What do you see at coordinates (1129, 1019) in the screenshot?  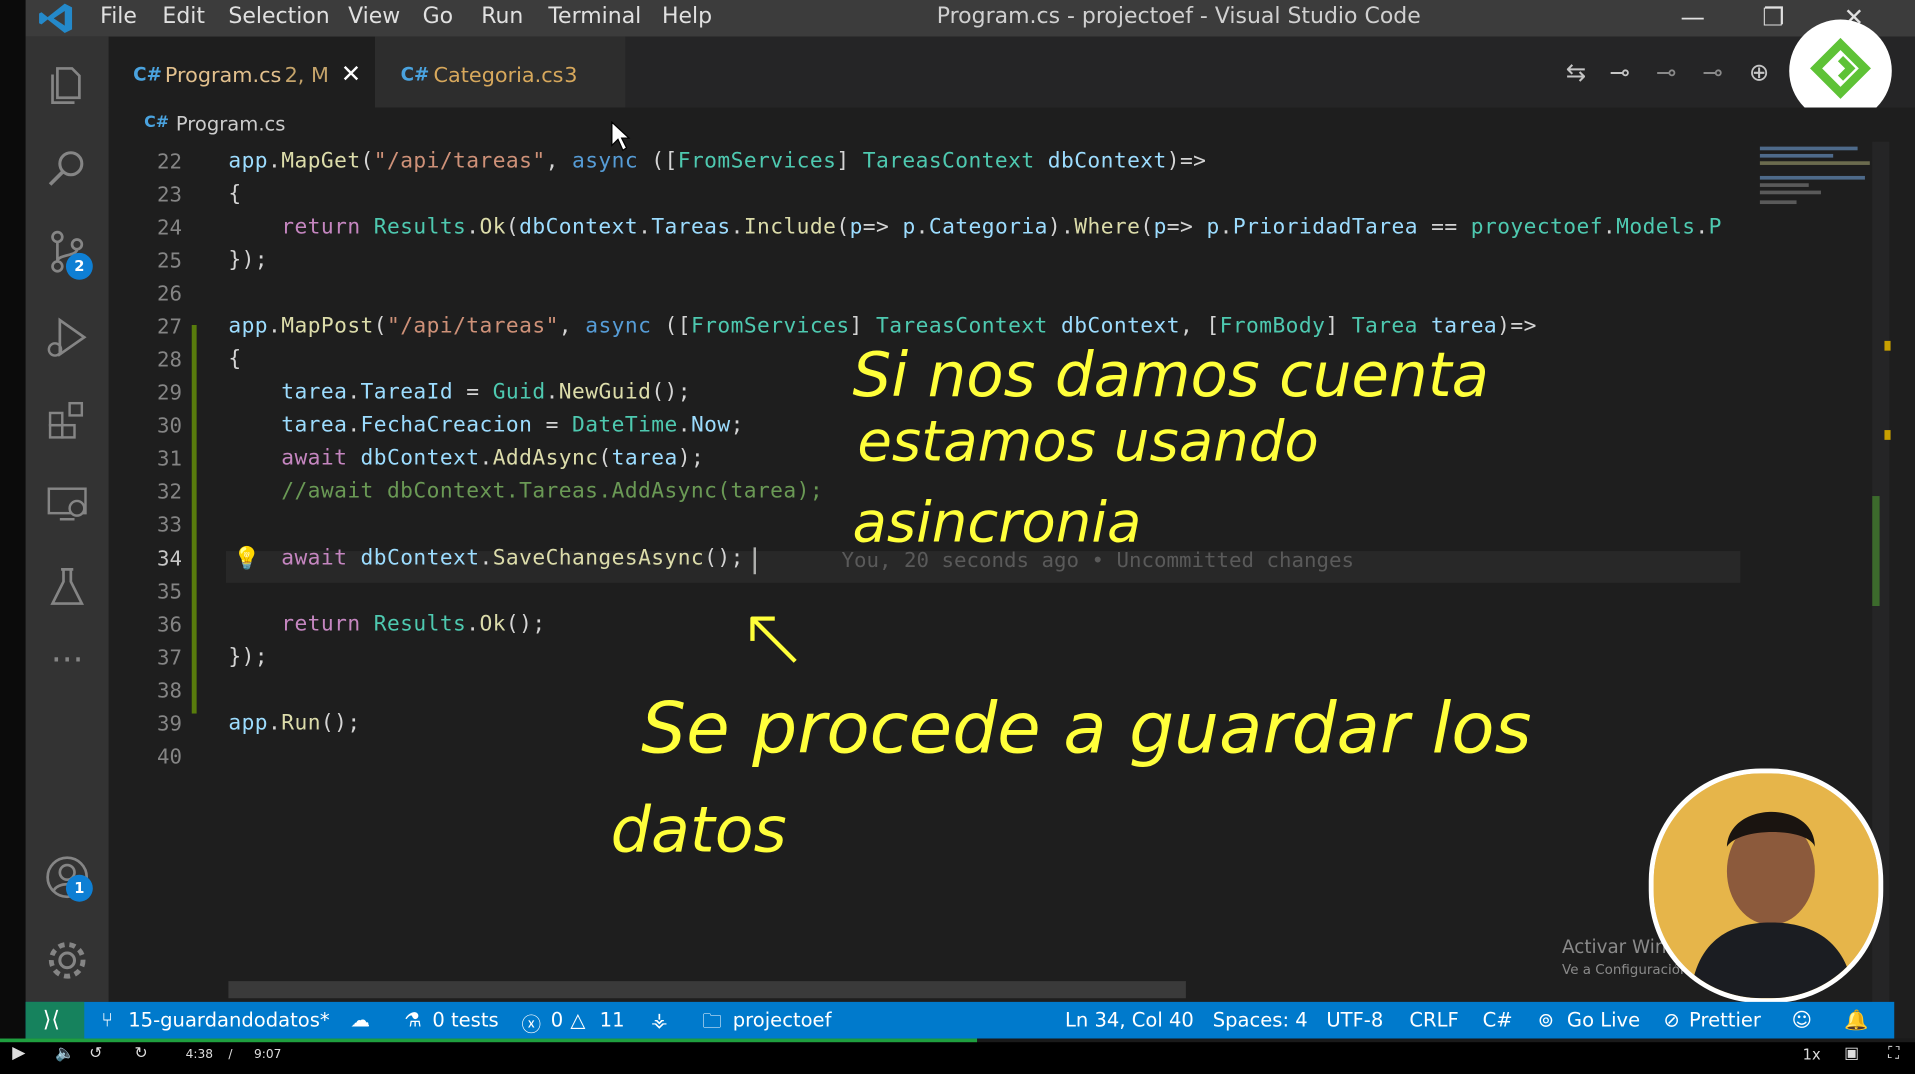 I see `cursor-position: Ln 34, Col 40` at bounding box center [1129, 1019].